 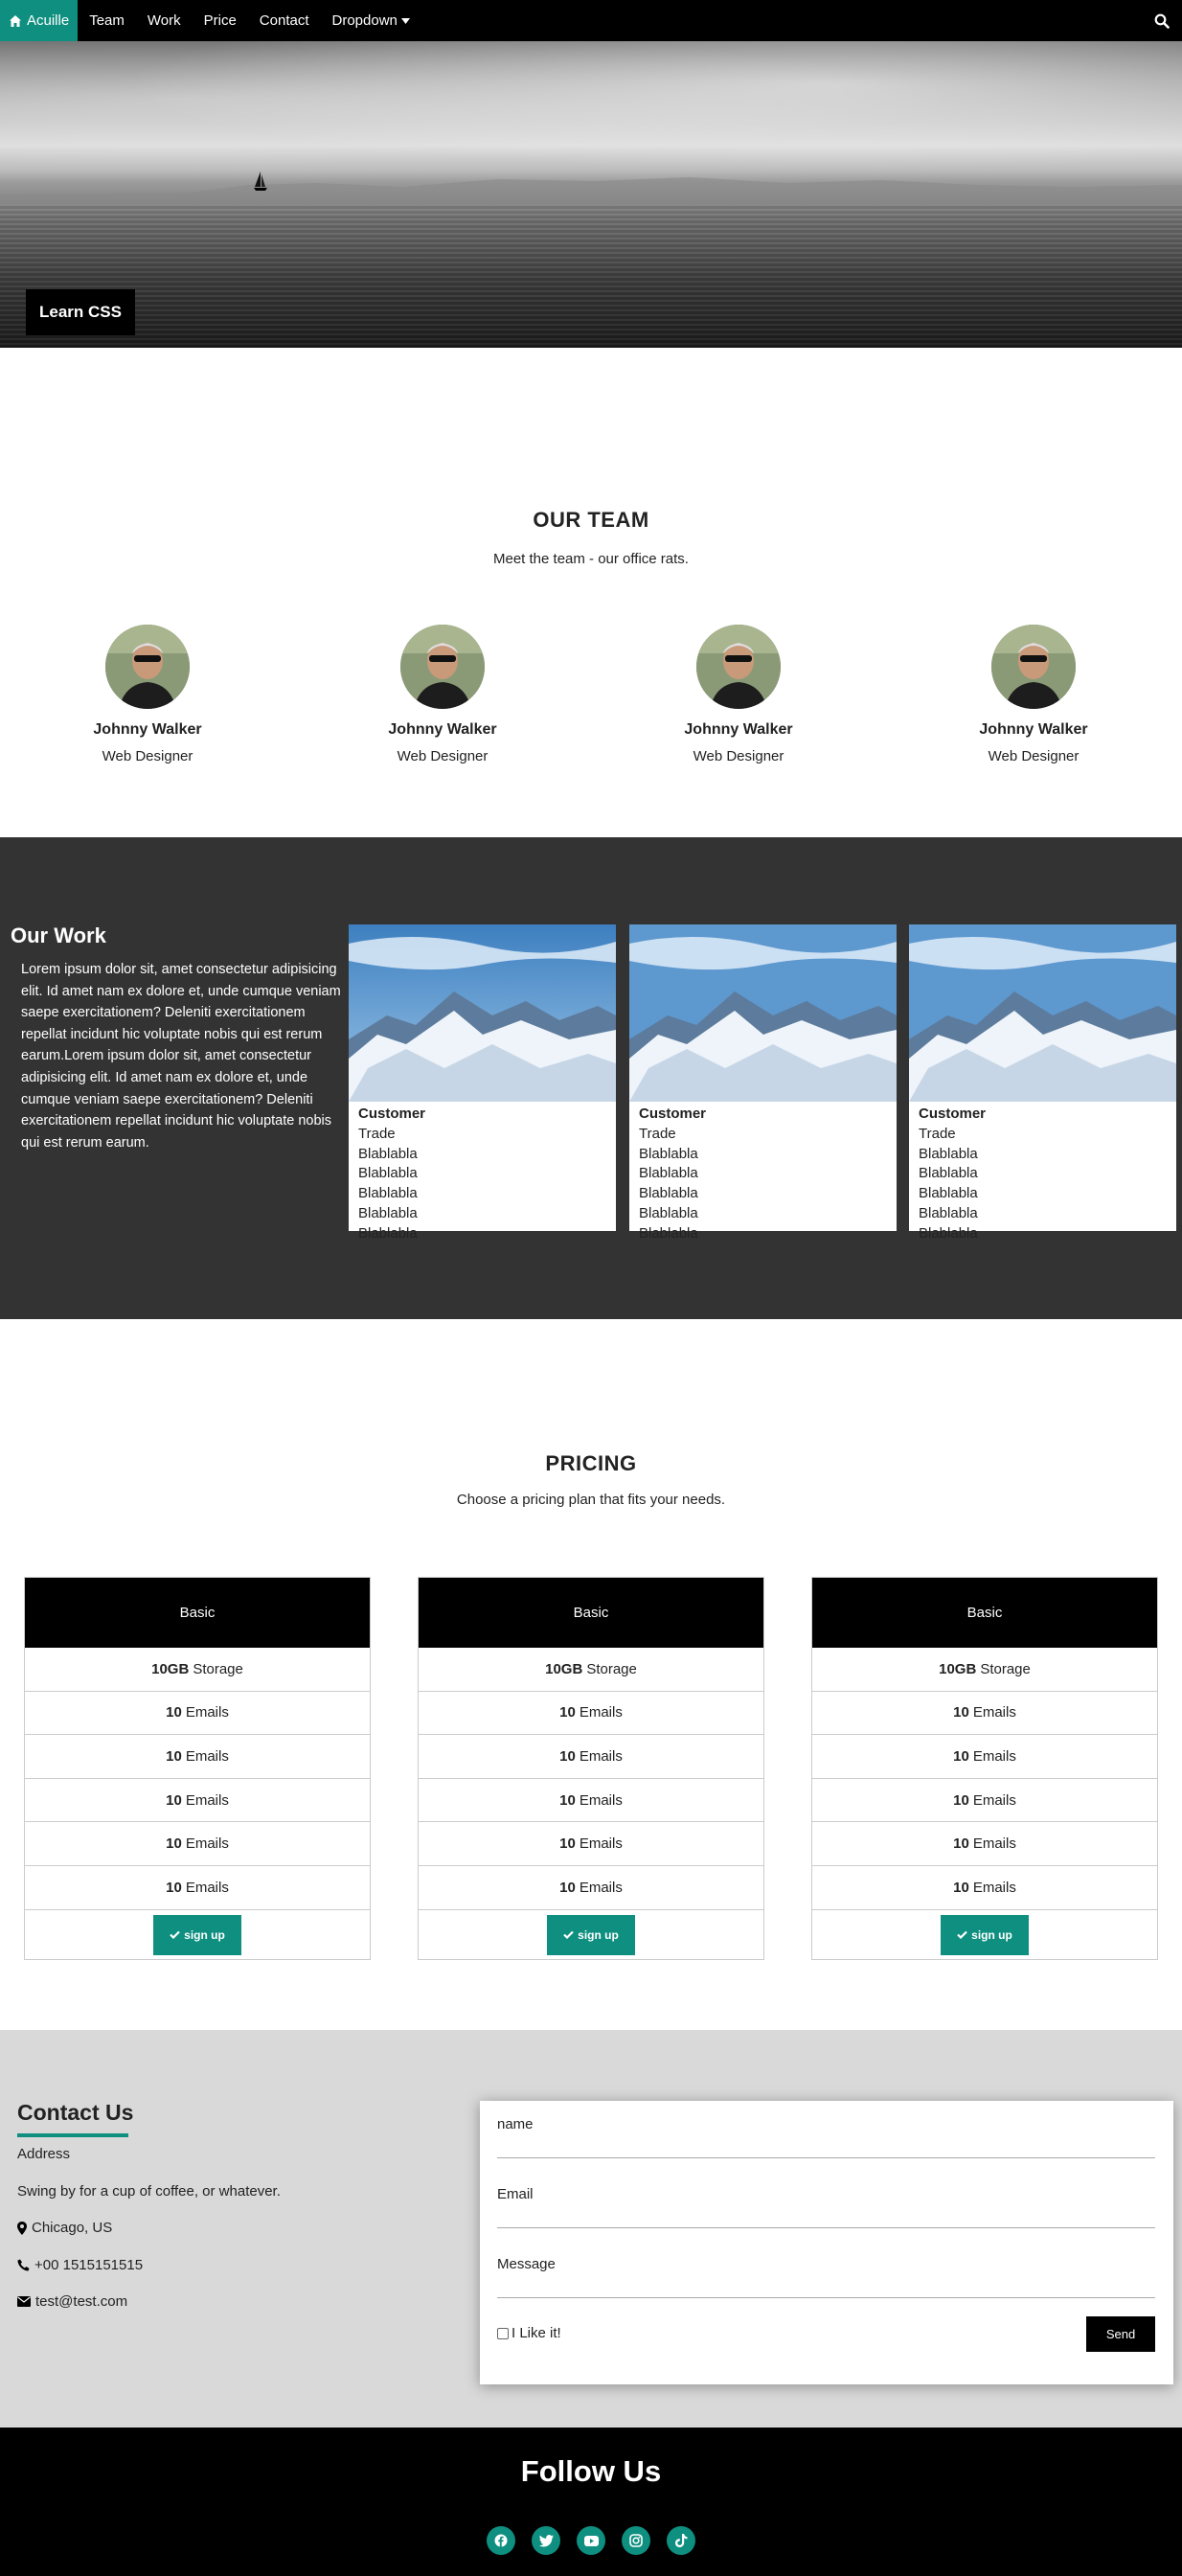 I want to click on sign-up-label: sign up, so click(x=204, y=1935).